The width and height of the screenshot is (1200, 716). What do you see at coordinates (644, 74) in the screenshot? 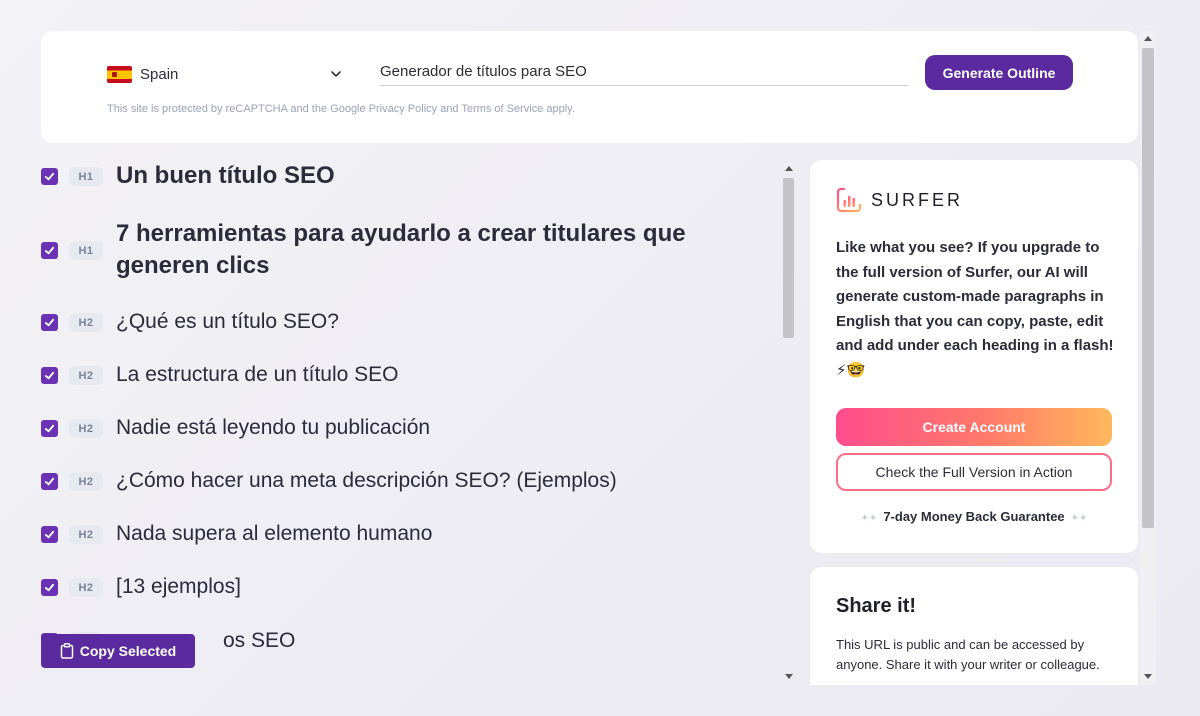
I see `topic-input` at bounding box center [644, 74].